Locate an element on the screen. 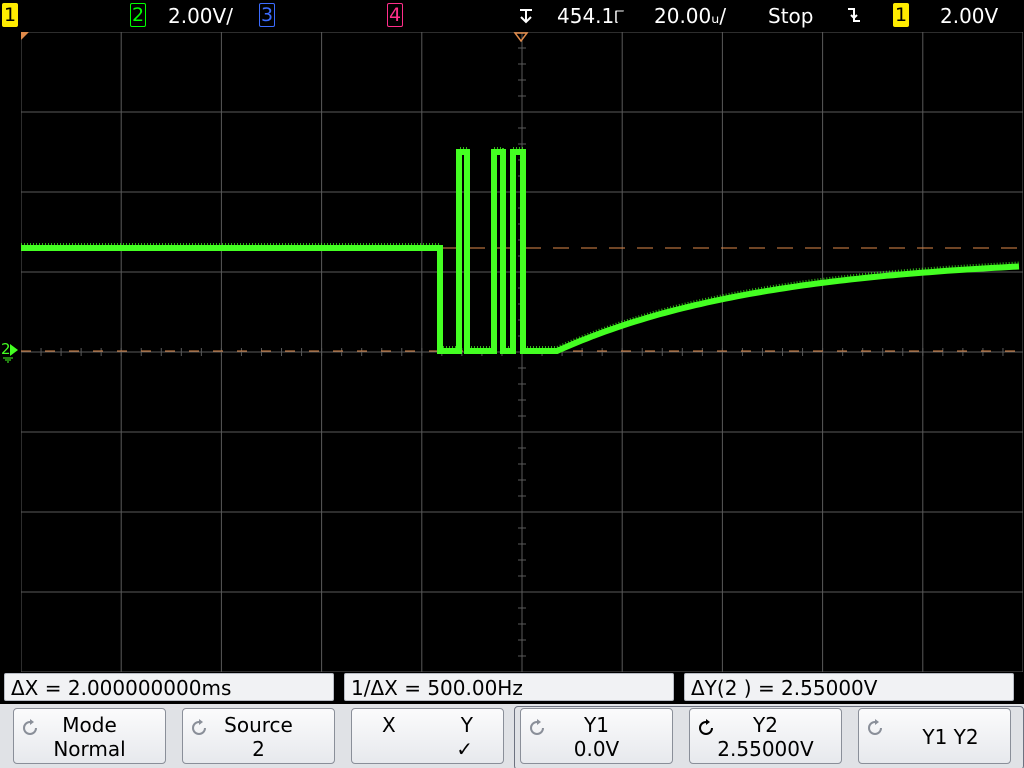 Image resolution: width=1024 pixels, height=768 pixels. delta-x-readout: ΔX = 2.000000000ms is located at coordinates (169, 687).